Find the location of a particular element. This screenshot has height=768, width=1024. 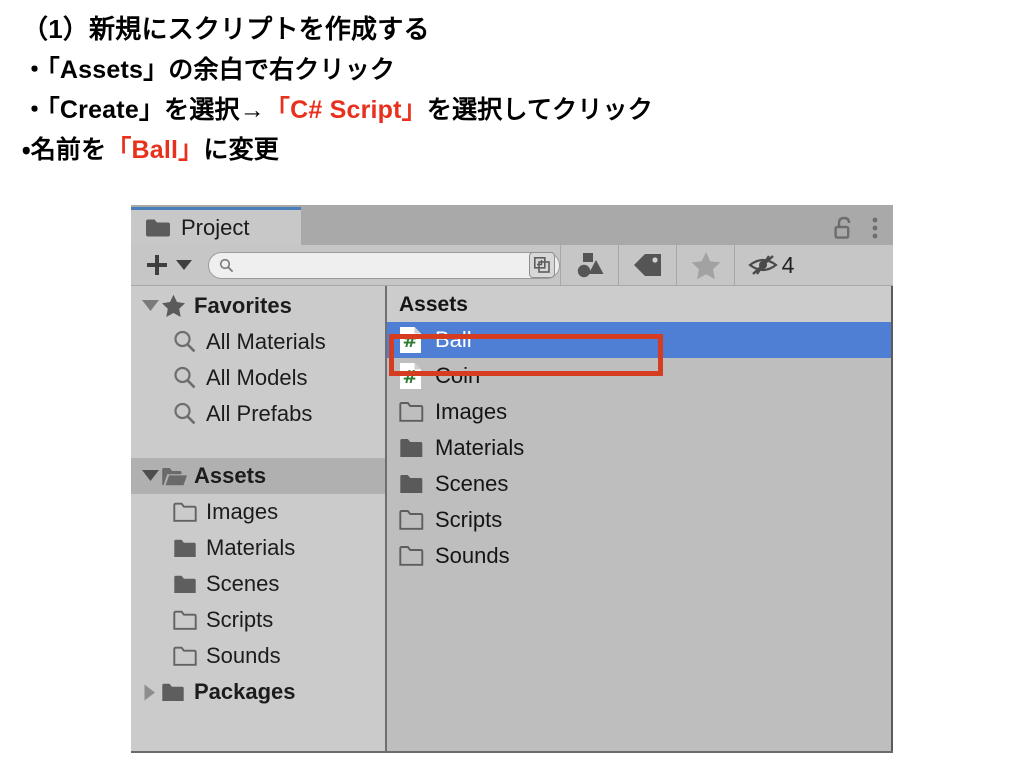

asset-label-scripts: Scripts is located at coordinates (469, 519).